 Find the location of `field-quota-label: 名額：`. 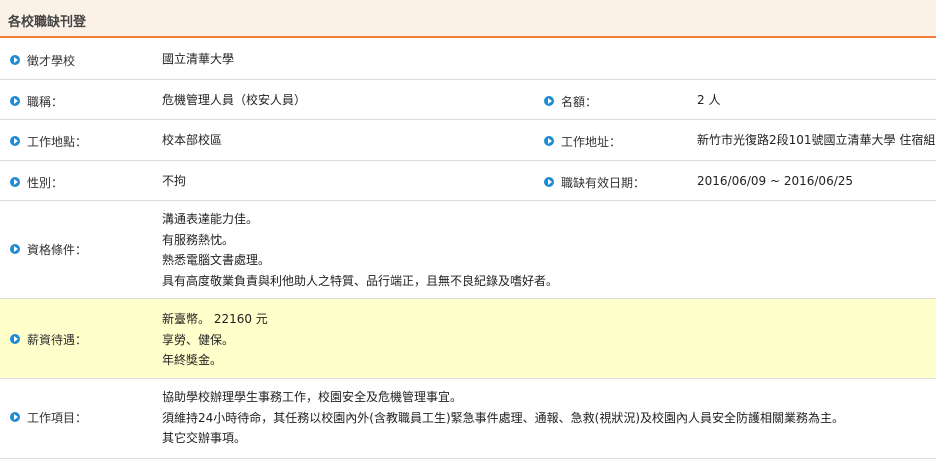

field-quota-label: 名額： is located at coordinates (570, 101).